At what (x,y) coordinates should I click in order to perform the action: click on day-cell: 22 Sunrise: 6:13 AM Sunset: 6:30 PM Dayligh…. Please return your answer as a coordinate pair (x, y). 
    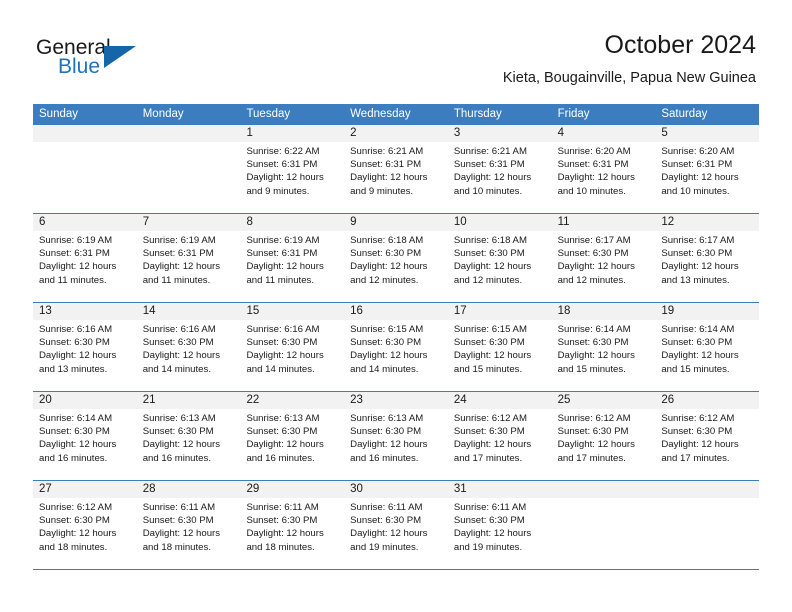
    Looking at the image, I should click on (292, 436).